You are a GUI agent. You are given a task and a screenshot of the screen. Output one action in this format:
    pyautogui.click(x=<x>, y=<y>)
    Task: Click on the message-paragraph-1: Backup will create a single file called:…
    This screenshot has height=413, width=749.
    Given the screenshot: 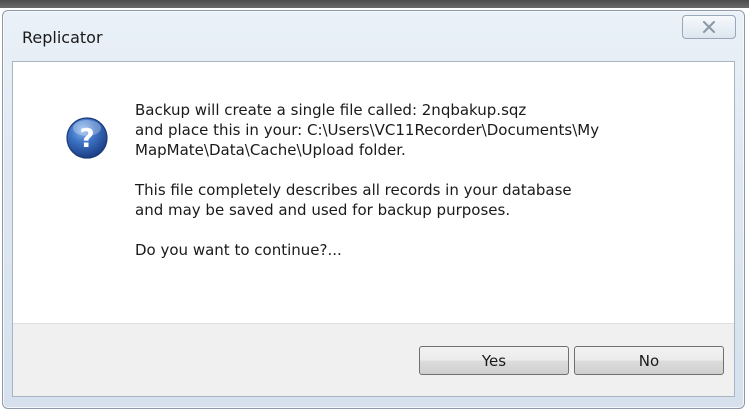 What is the action you would take?
    pyautogui.click(x=425, y=130)
    